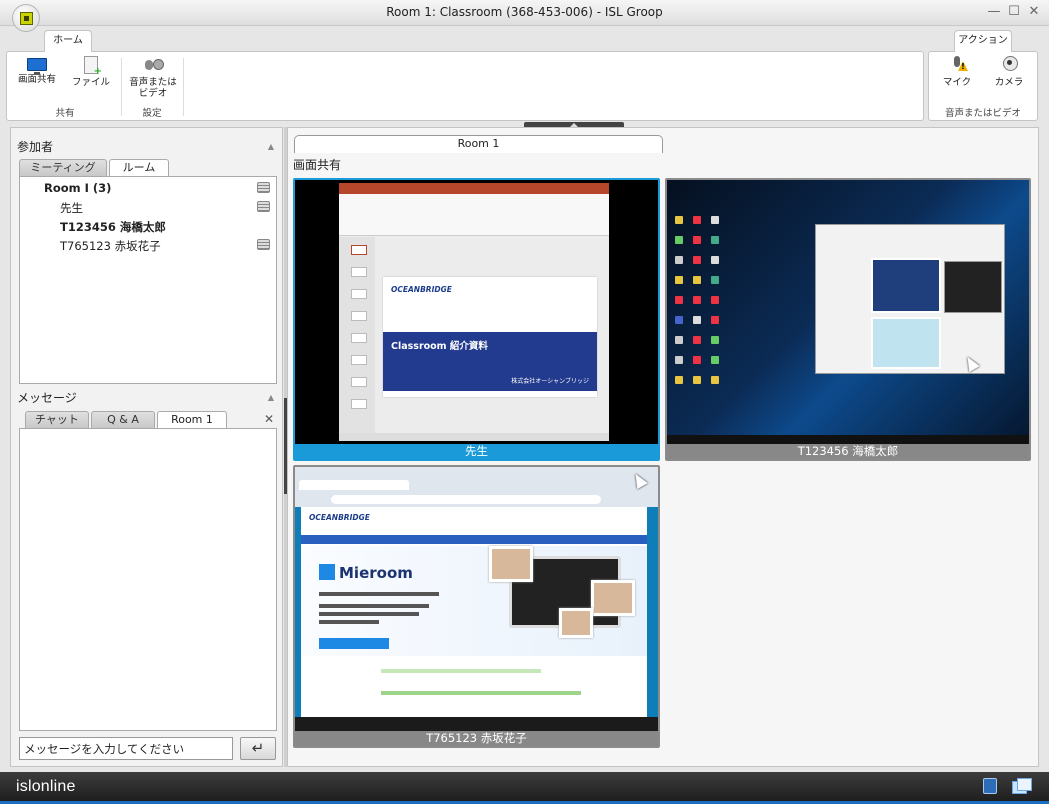  Describe the element at coordinates (77, 188) in the screenshot. I see `room-group-item: Room I (3)` at that location.